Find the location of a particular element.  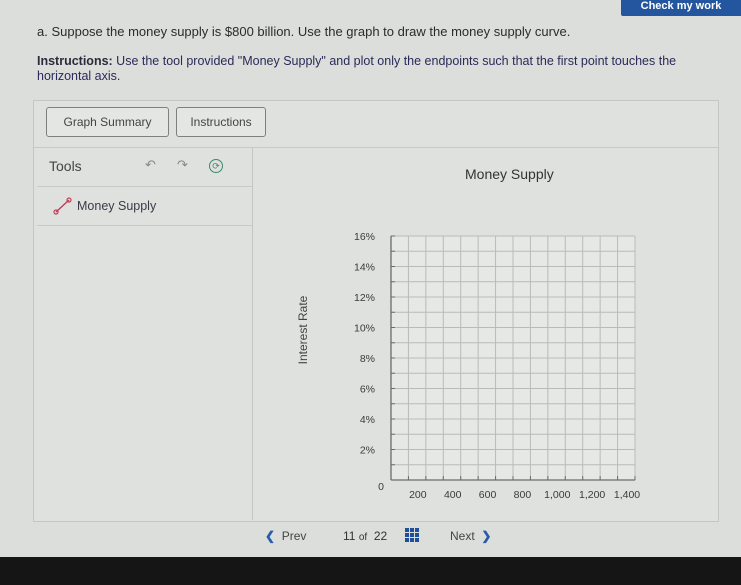

page-indicator: 11 of 22 is located at coordinates (365, 536).